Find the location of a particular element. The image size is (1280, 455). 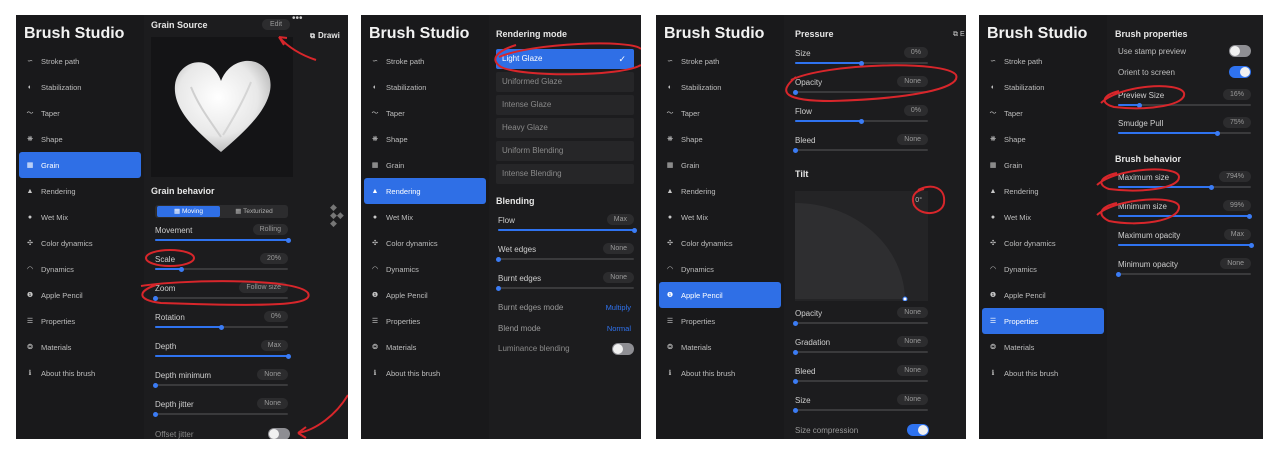

annotation-light-glaze is located at coordinates (567, 59).